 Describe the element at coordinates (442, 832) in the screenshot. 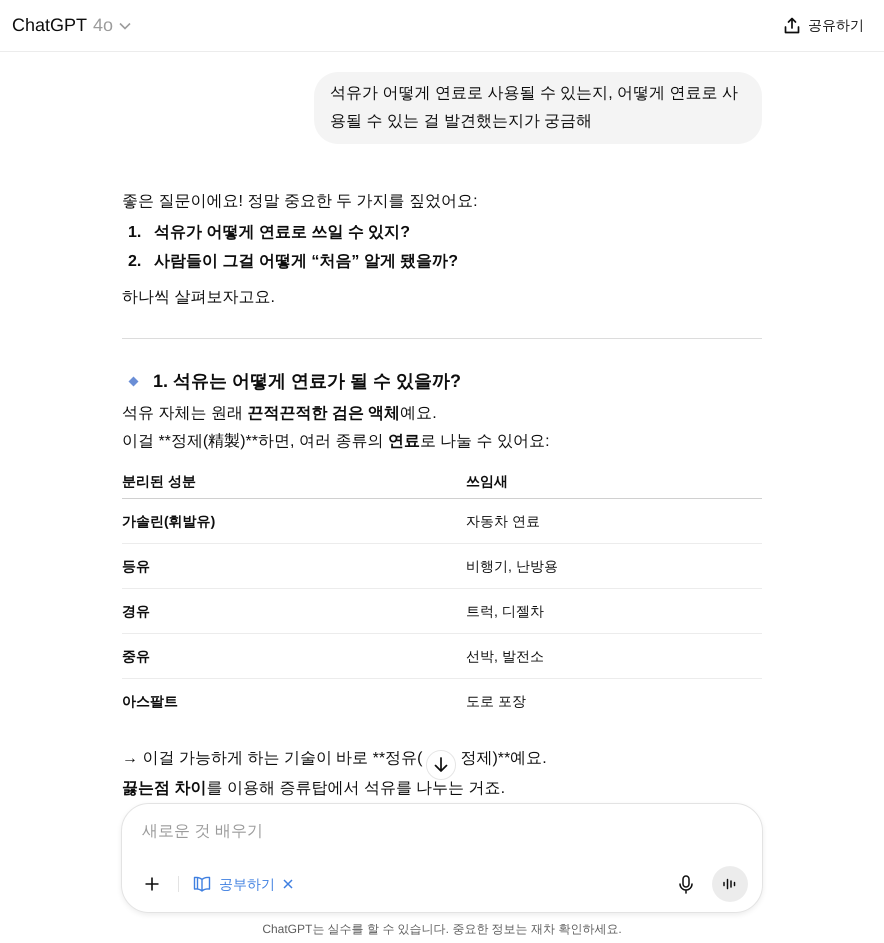

I see `message-input: 새로운 것 배우기` at that location.